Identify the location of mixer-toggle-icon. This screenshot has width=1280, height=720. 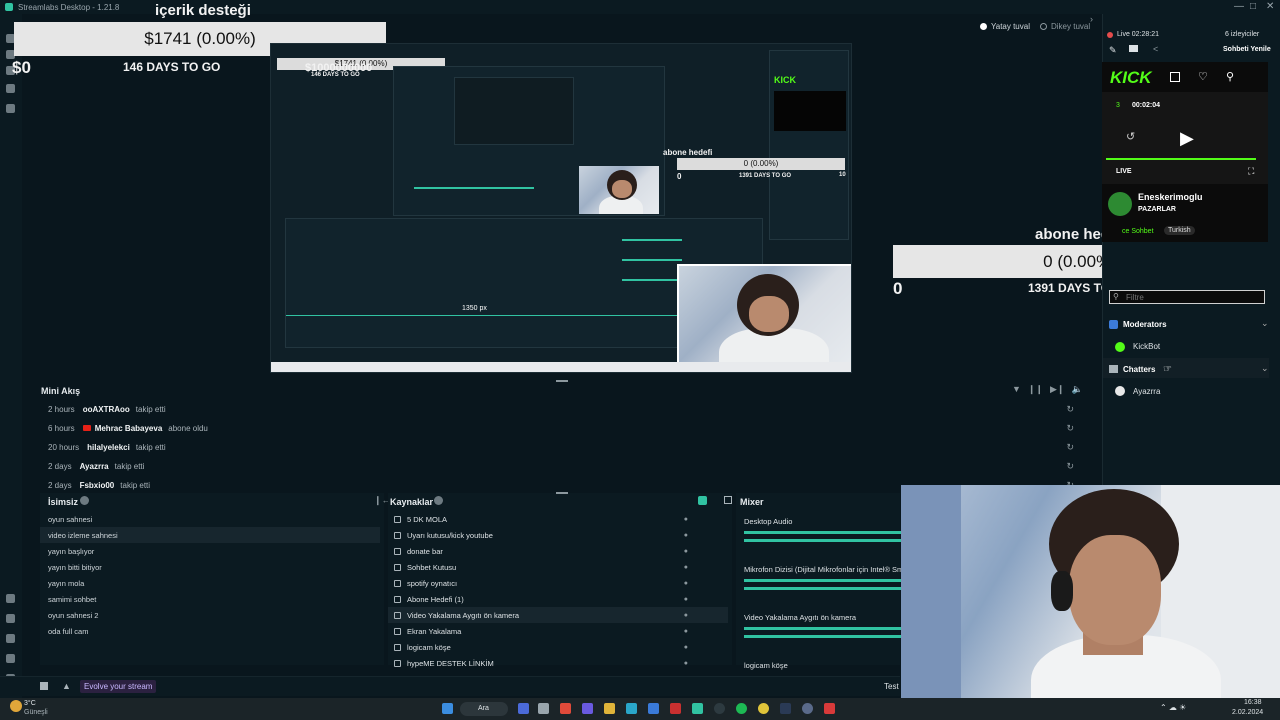
(728, 500).